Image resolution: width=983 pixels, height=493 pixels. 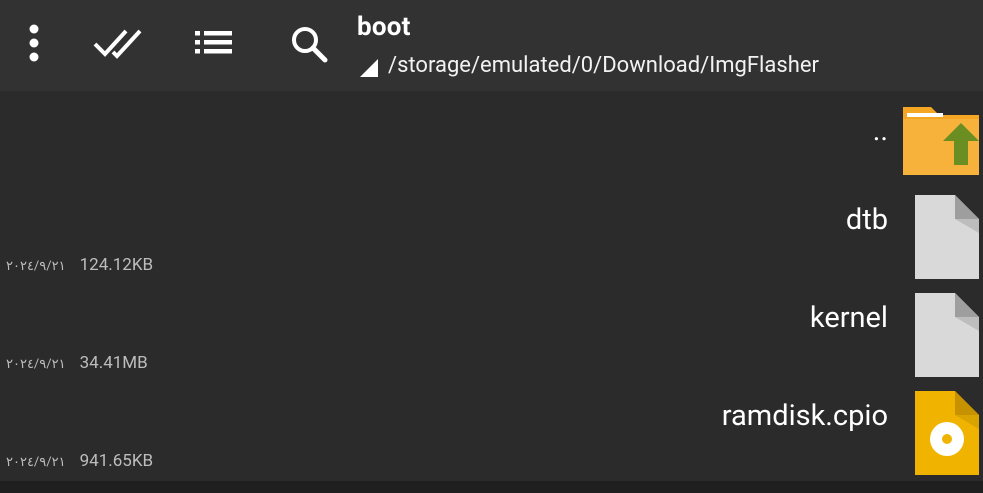 I want to click on file-name: kernel, so click(x=848, y=318).